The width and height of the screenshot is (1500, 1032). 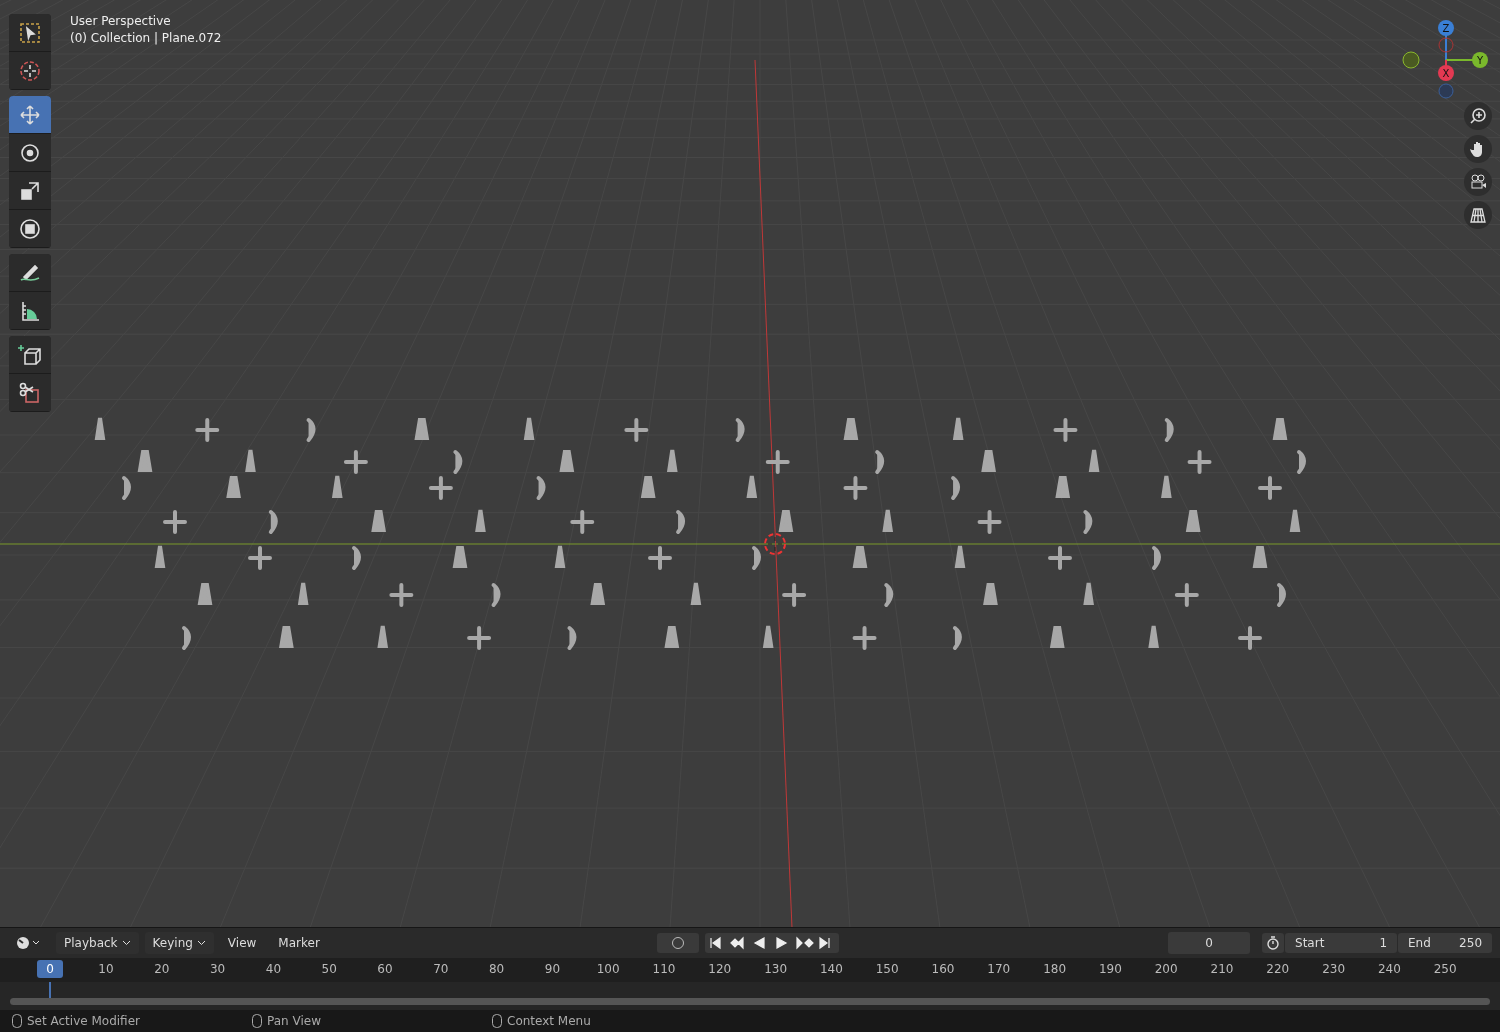 I want to click on auto-key-button, so click(x=677, y=943).